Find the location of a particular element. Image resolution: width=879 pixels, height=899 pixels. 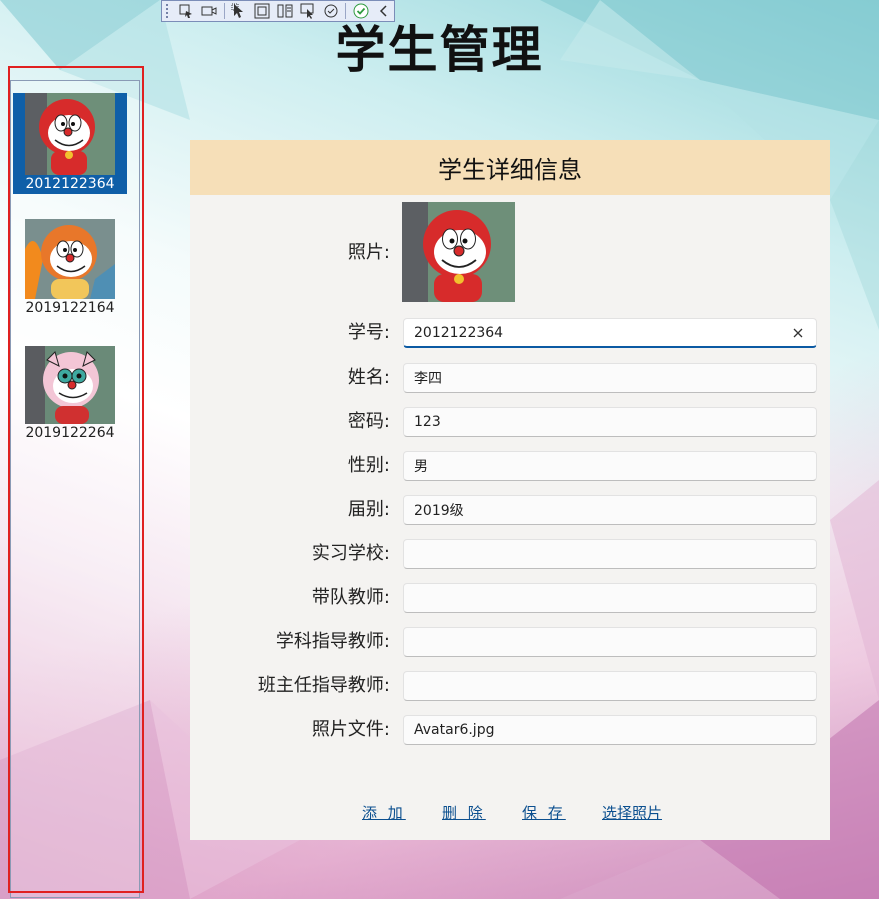

field-row-password: 密码: is located at coordinates (510, 422).